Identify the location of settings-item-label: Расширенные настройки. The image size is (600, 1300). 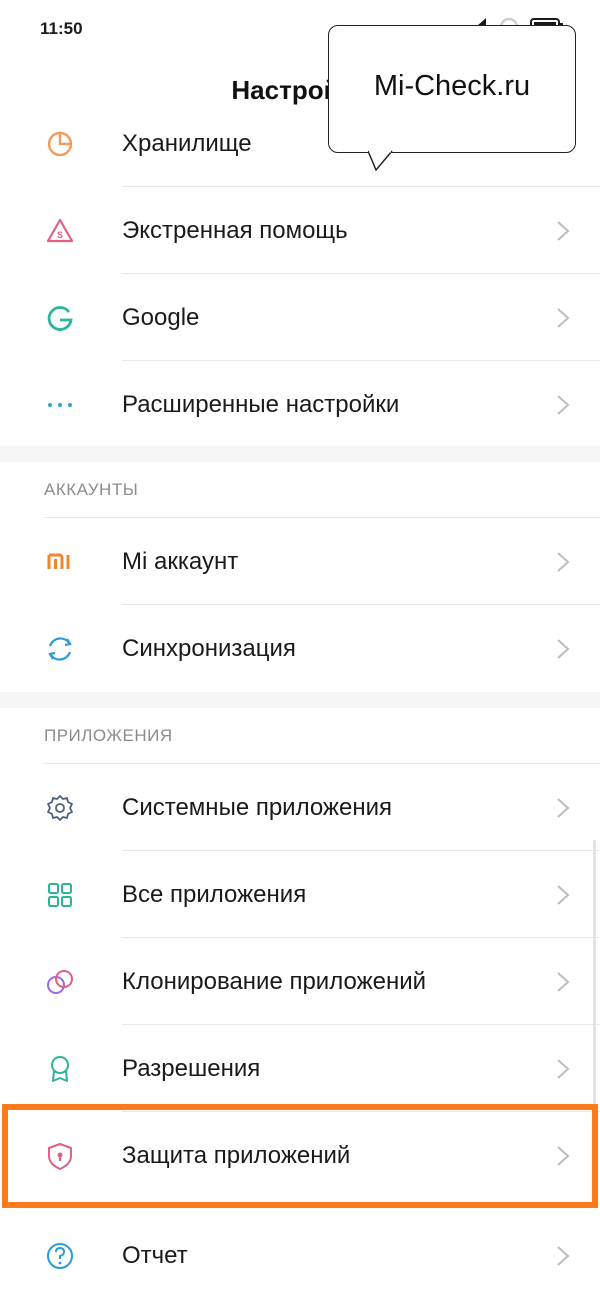
(261, 404).